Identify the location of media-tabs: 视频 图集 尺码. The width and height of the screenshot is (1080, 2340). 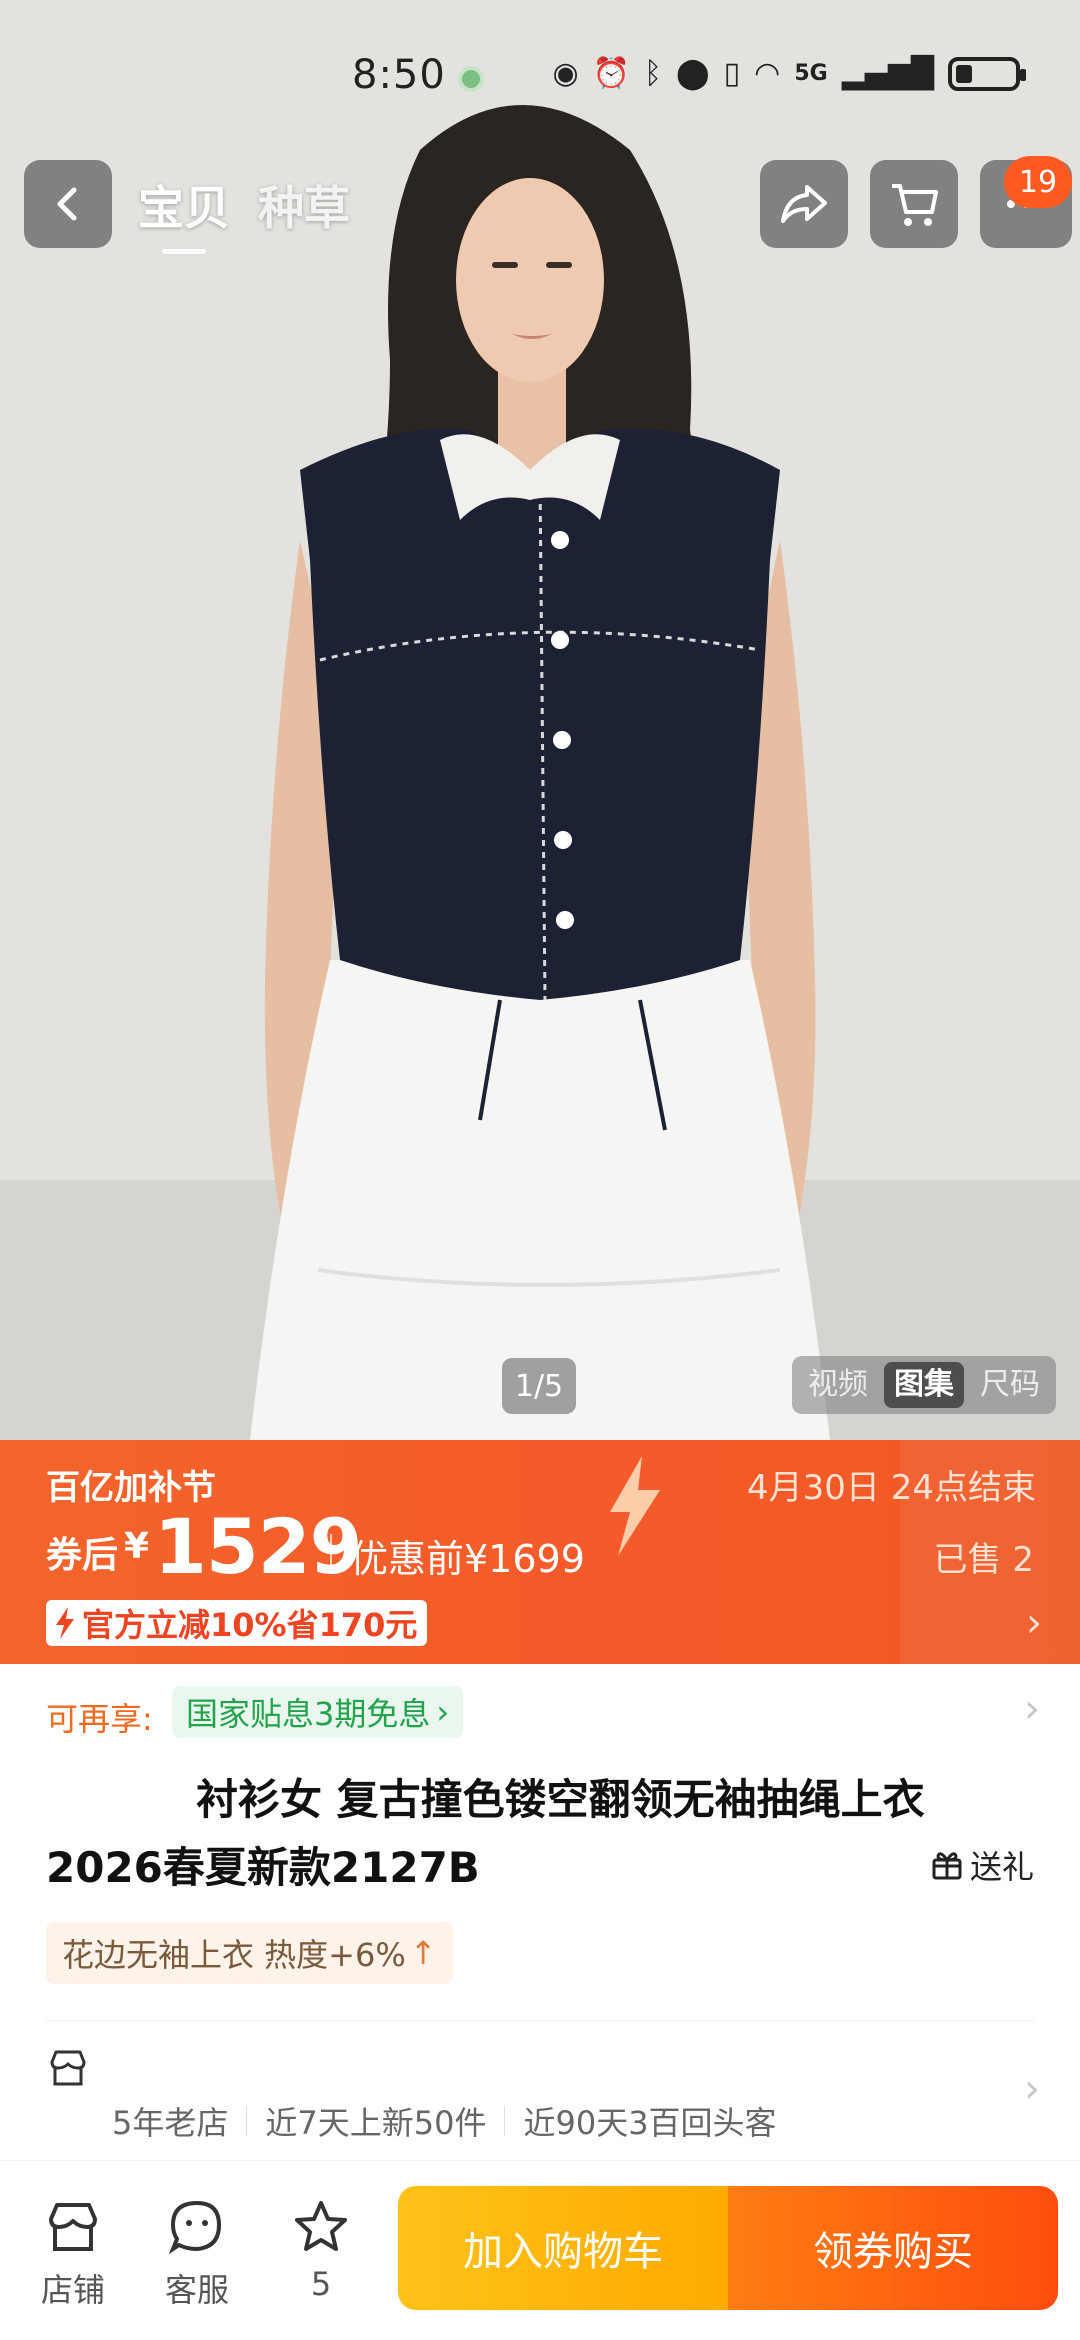
(924, 1385).